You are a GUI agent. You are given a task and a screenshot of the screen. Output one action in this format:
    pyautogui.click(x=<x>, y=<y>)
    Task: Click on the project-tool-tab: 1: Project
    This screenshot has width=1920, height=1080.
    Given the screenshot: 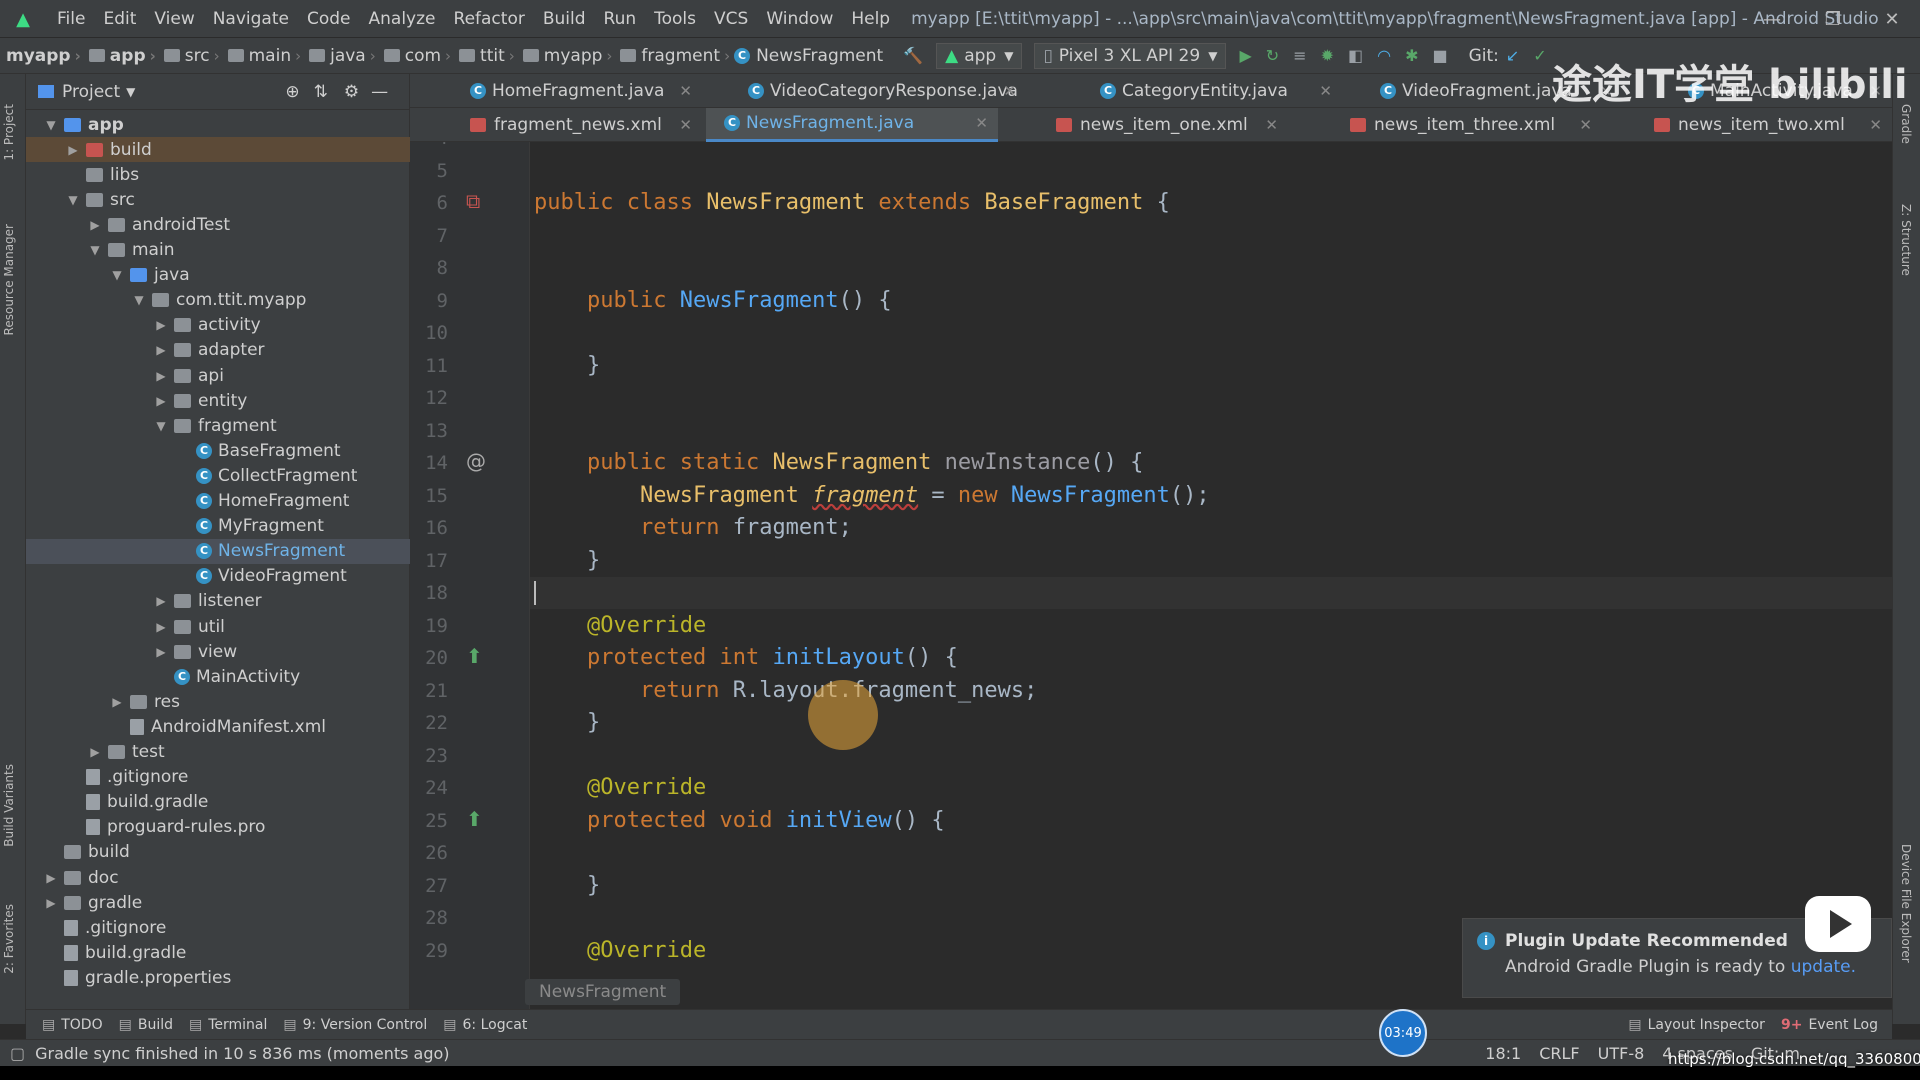 What is the action you would take?
    pyautogui.click(x=9, y=132)
    